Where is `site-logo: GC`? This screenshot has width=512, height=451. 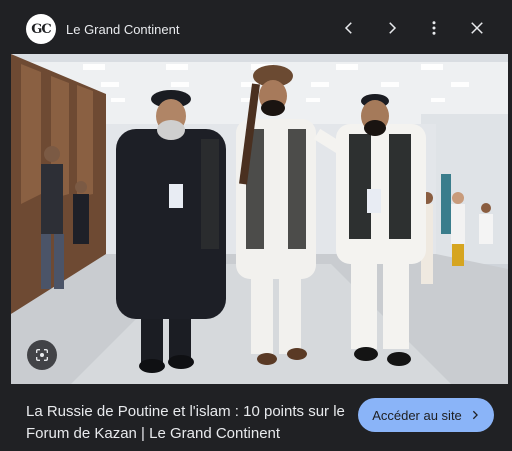
site-logo: GC is located at coordinates (41, 29).